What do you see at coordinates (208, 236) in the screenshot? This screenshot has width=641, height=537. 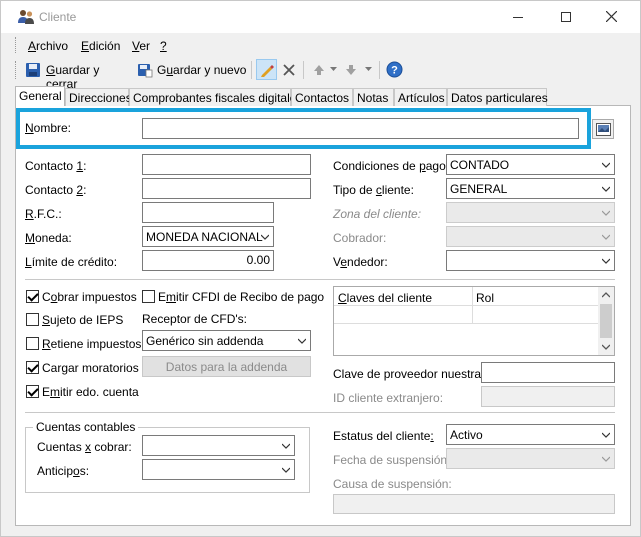 I see `moneda-select: MONEDA NACIONAL` at bounding box center [208, 236].